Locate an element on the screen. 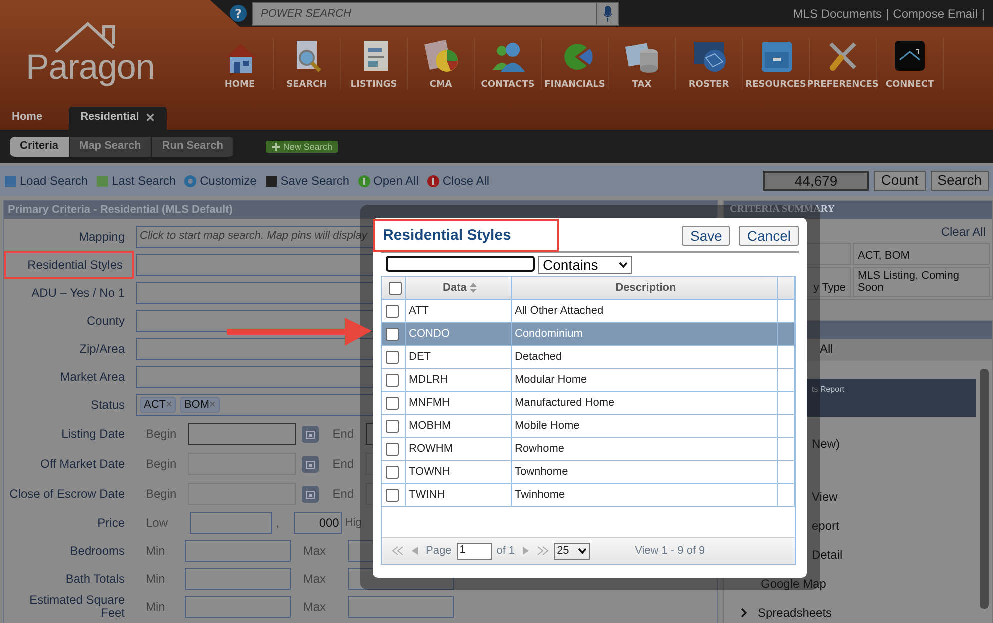 The height and width of the screenshot is (623, 993). nav-item: ROSTER is located at coordinates (709, 64).